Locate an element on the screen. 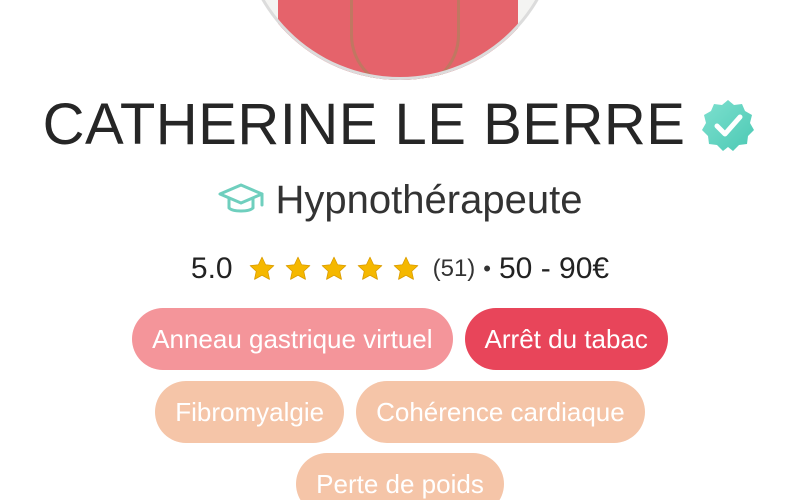 The height and width of the screenshot is (500, 800). tags-row-3: Perte de poids is located at coordinates (400, 476).